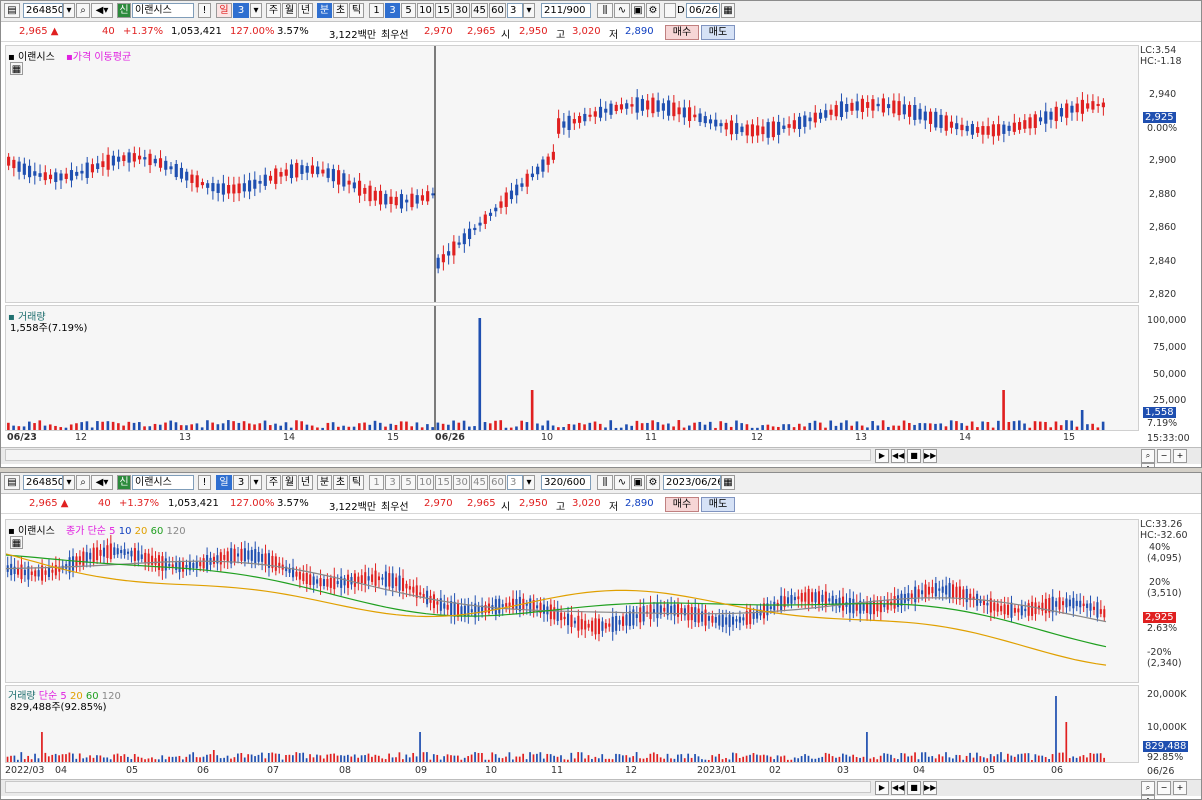 The height and width of the screenshot is (800, 1202). What do you see at coordinates (703, 10) in the screenshot?
I see `date-input: 06/26` at bounding box center [703, 10].